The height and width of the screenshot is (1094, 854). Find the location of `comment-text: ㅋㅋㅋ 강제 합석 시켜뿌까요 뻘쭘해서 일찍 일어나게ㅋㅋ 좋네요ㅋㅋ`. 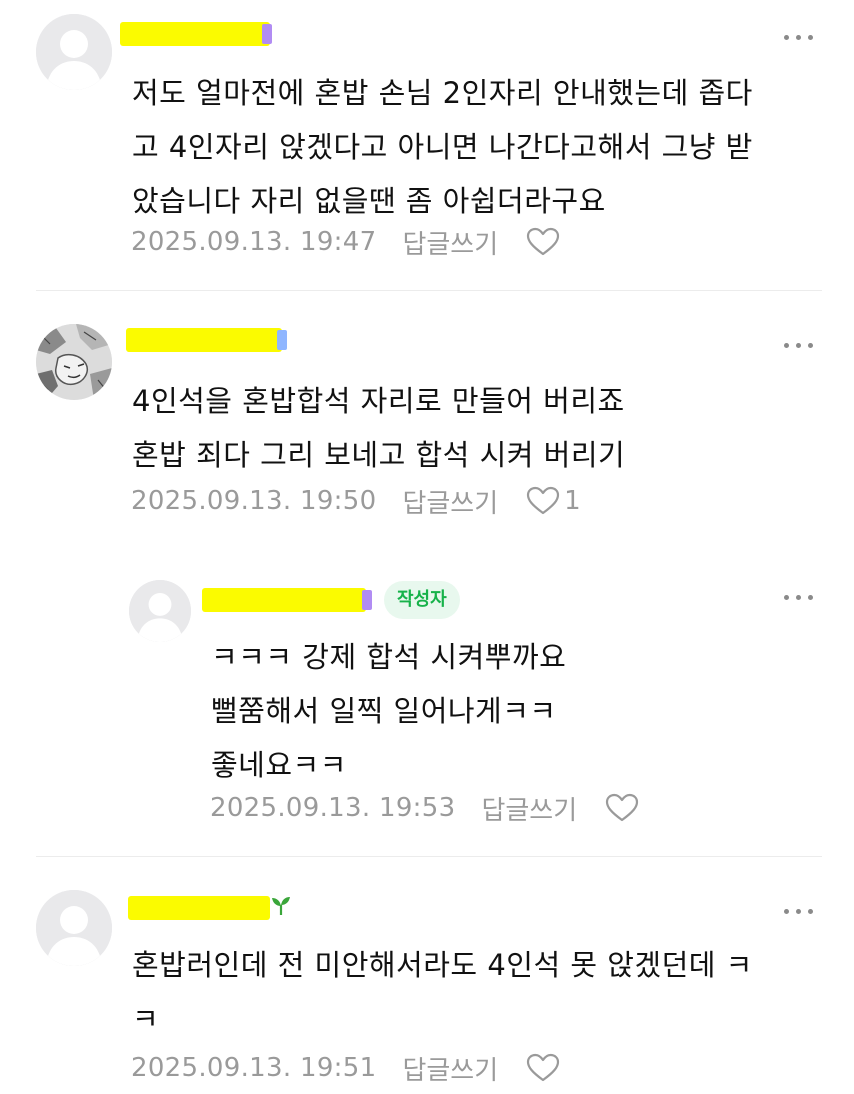

comment-text: ㅋㅋㅋ 강제 합석 시켜뿌까요 뻘쭘해서 일찍 일어나게ㅋㅋ 좋네요ㅋㅋ is located at coordinates (388, 711).